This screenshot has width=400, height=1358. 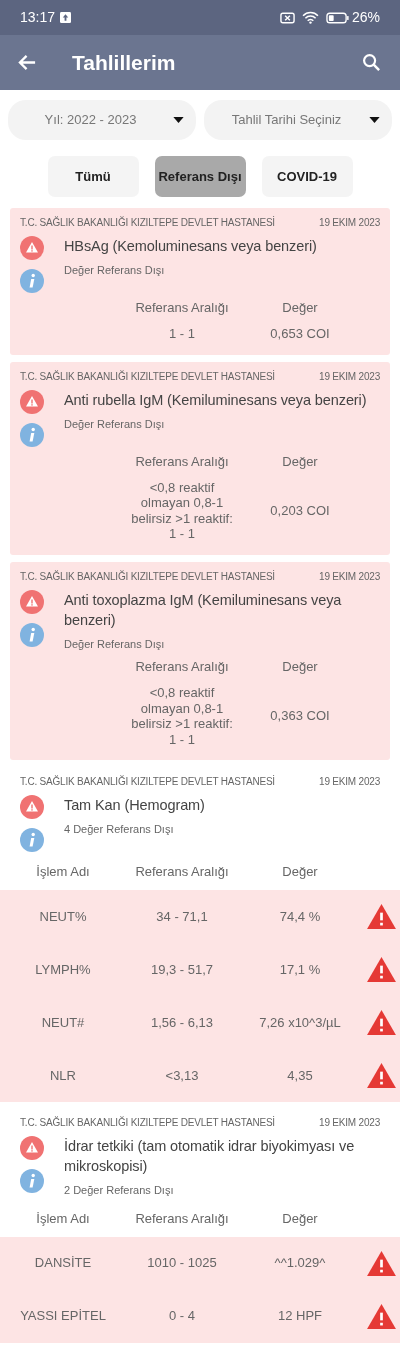 I want to click on status-text: 2 Değer Referans Dışı, so click(x=119, y=1190).